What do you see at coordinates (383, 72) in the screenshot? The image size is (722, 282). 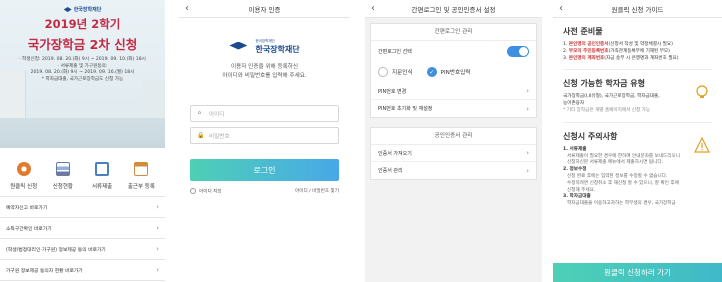 I see `radio-off-icon` at bounding box center [383, 72].